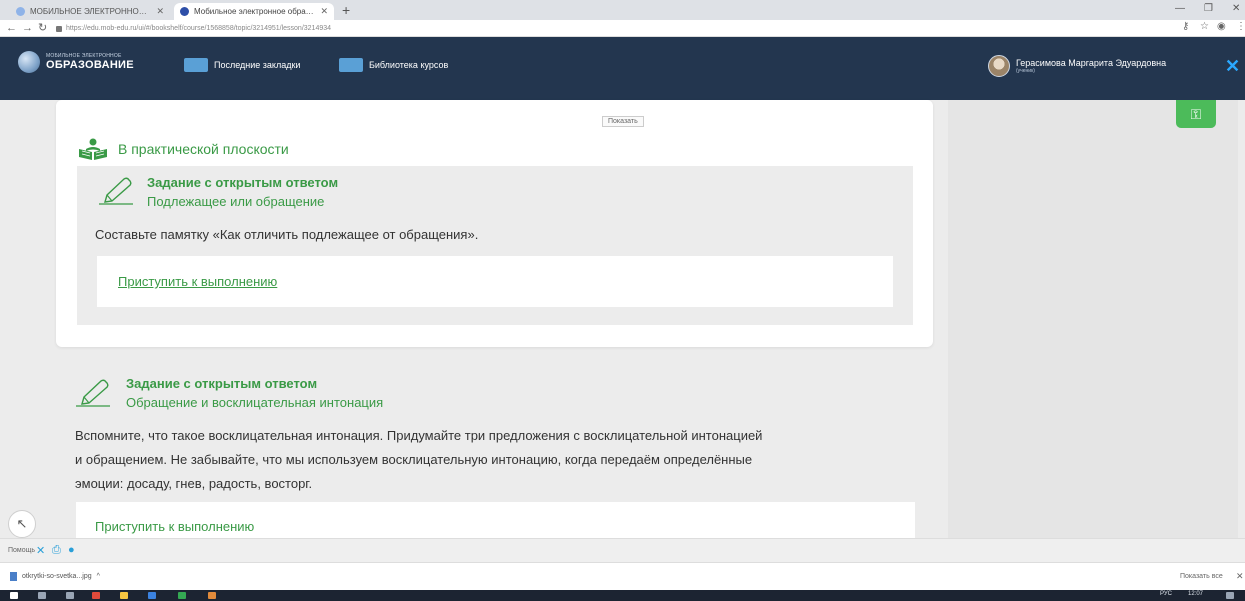  Describe the element at coordinates (1185, 26) in the screenshot. I see `key-icon: ⚷` at that location.